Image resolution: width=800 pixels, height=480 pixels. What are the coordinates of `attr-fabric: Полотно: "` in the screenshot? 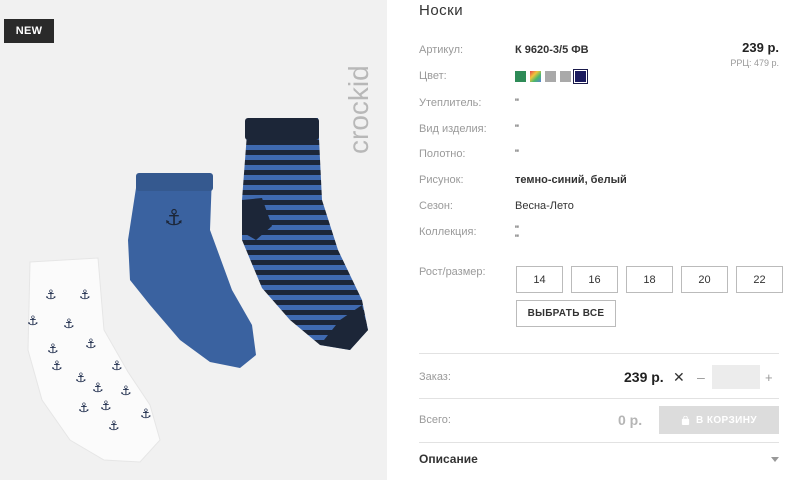 It's located at (469, 154).